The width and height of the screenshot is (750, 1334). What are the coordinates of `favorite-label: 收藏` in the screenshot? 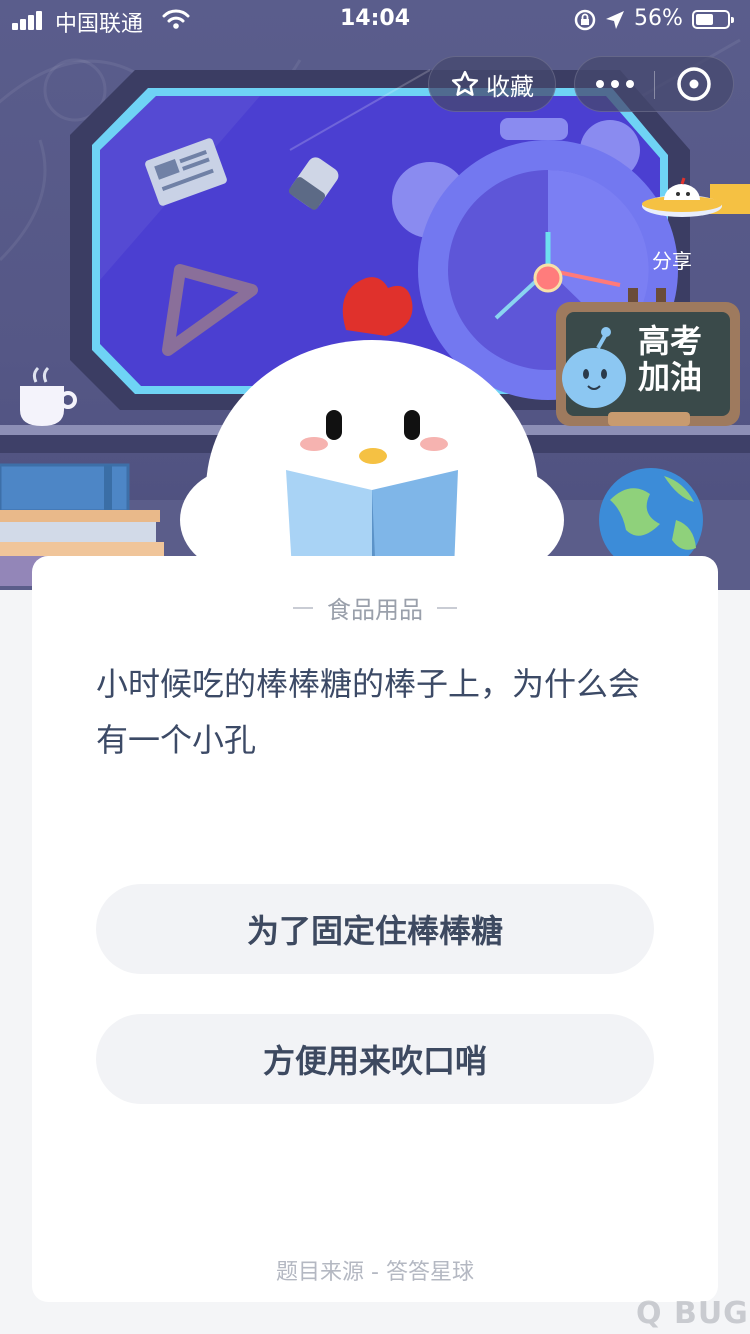 It's located at (510, 86).